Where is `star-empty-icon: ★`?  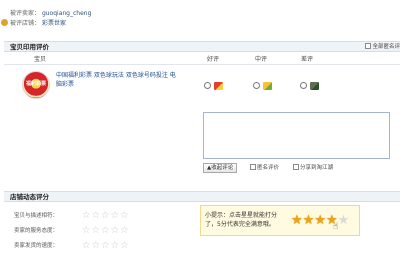 star-empty-icon: ★ is located at coordinates (343, 220).